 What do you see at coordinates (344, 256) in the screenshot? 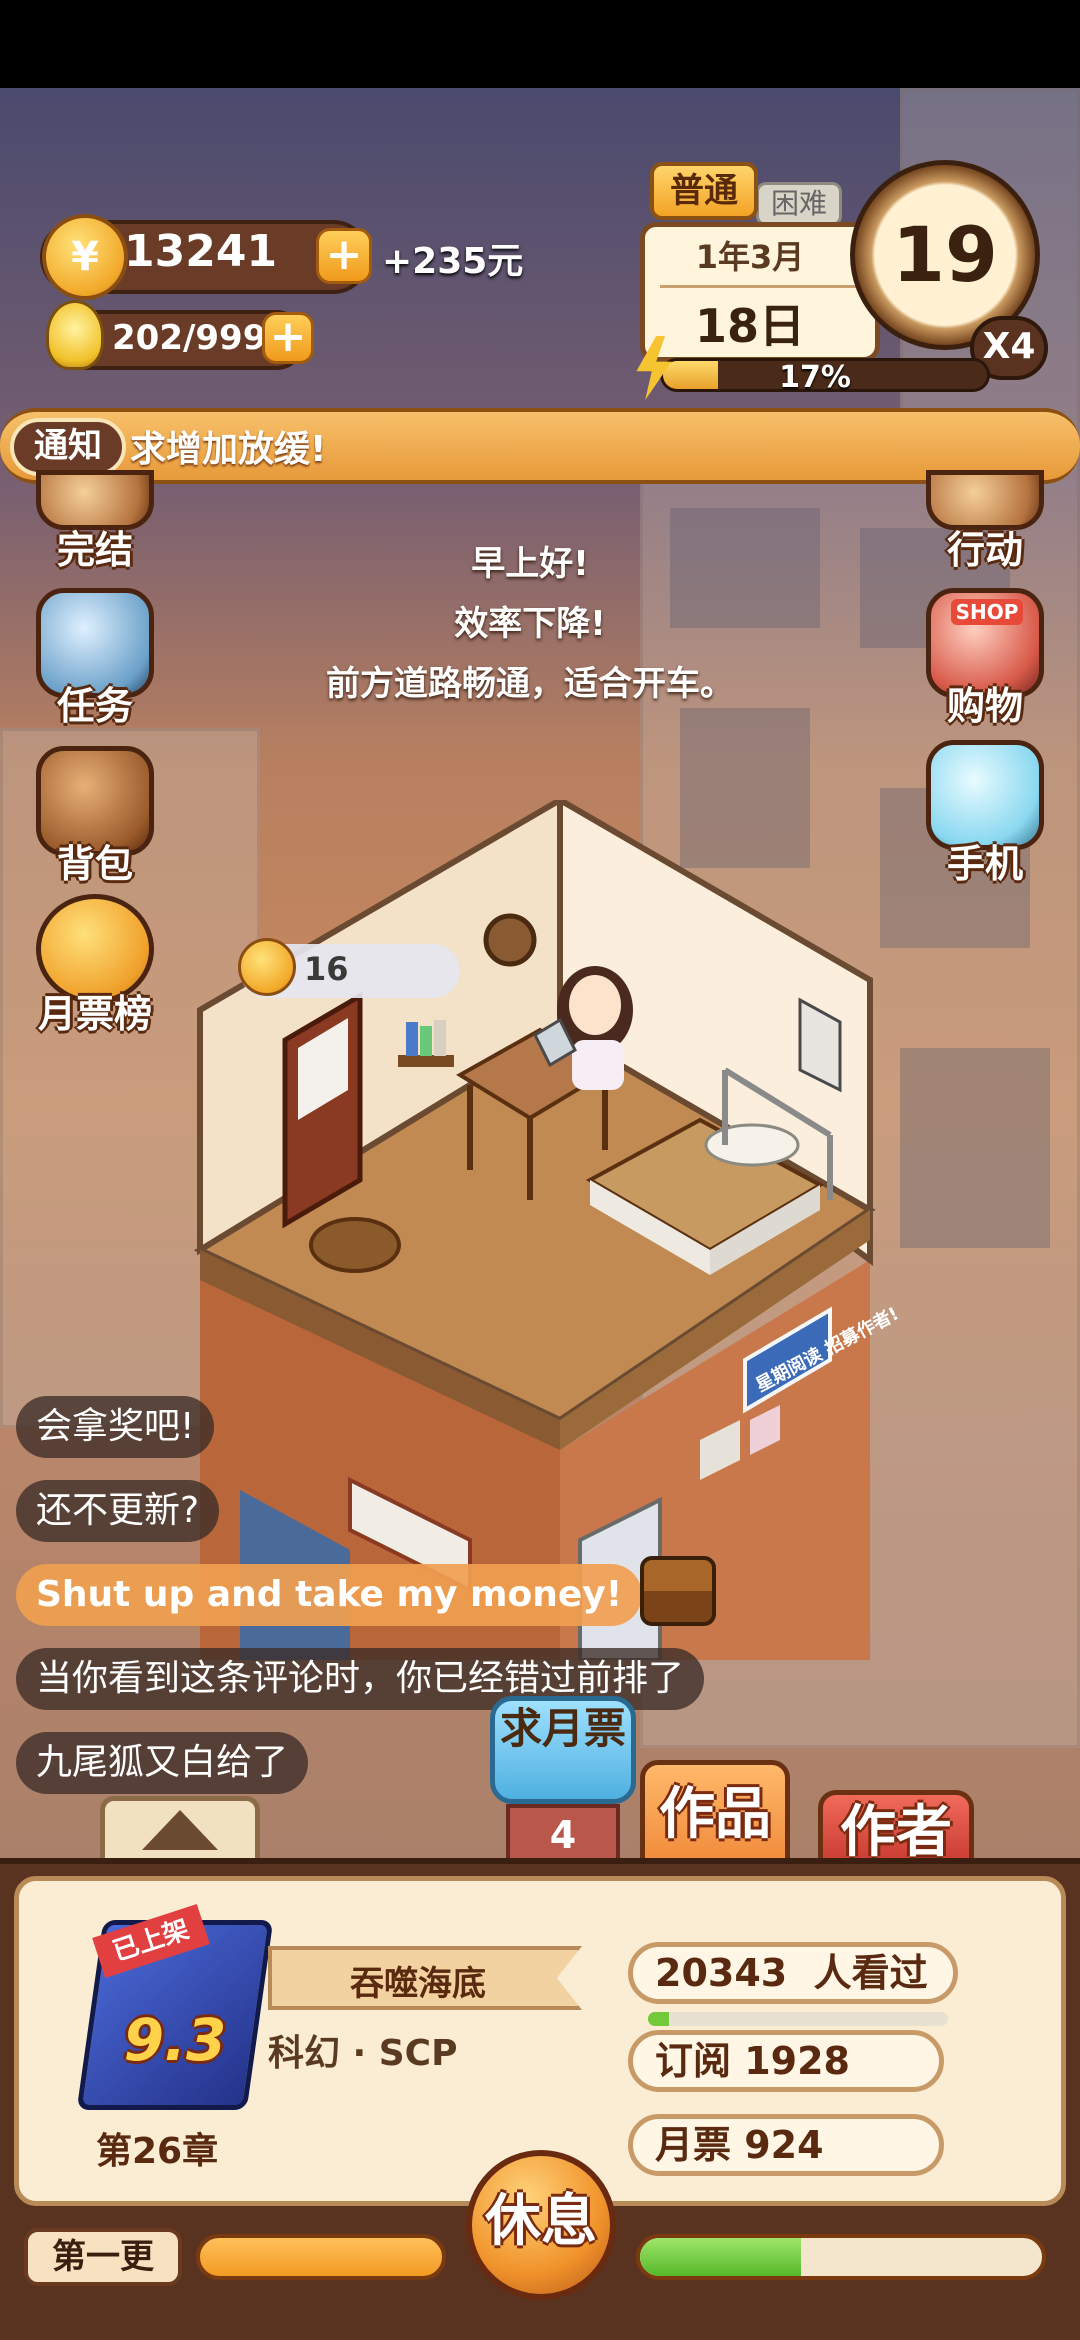
I see `add-coins-button: +` at bounding box center [344, 256].